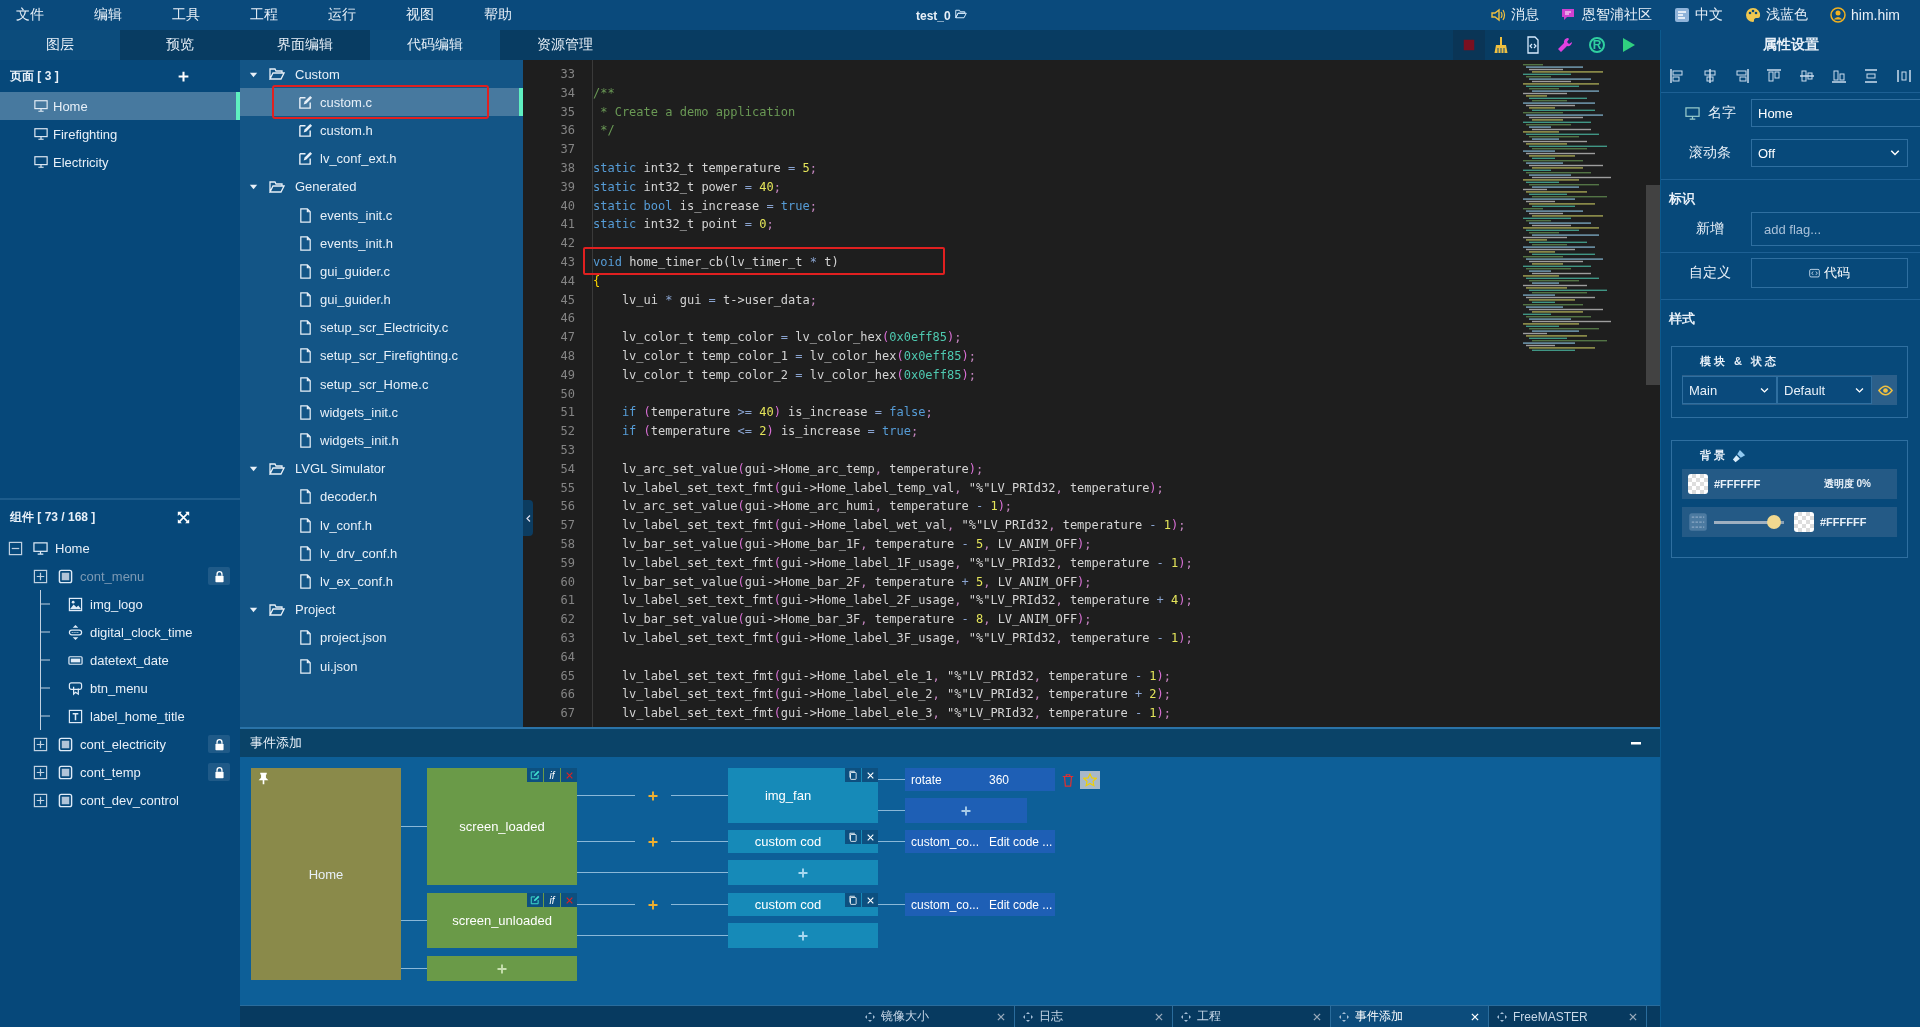  I want to click on dock-tab: 日志, so click(1094, 1016).